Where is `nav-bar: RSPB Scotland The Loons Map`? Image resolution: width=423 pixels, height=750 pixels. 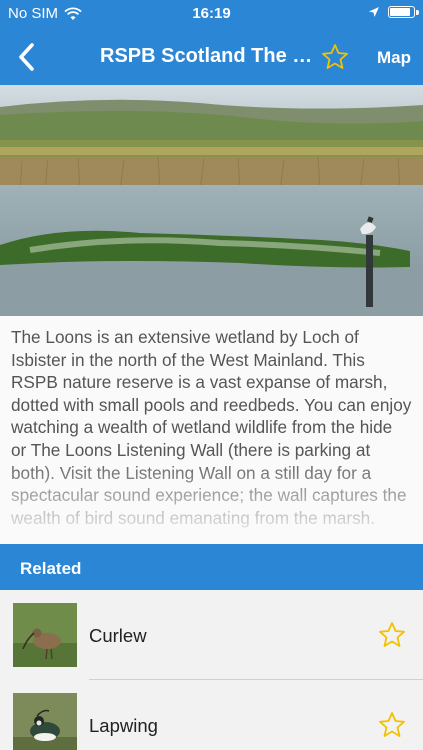 nav-bar: RSPB Scotland The Loons Map is located at coordinates (211, 57).